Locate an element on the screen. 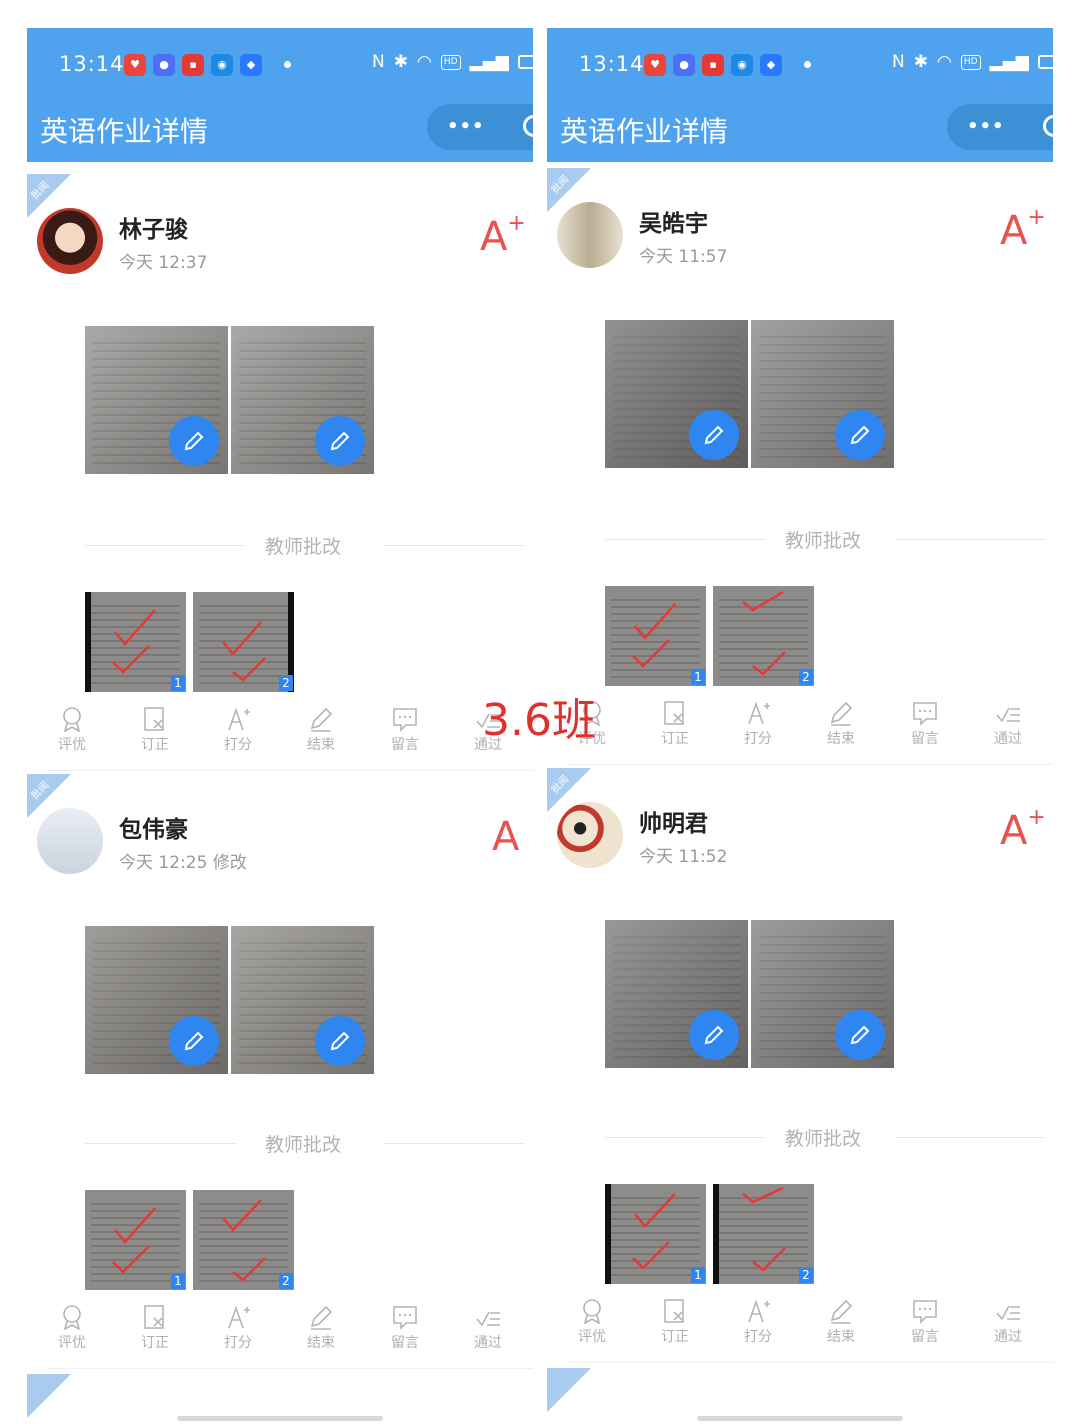 The height and width of the screenshot is (1424, 1080). next-card-ribbon is located at coordinates (569, 1390).